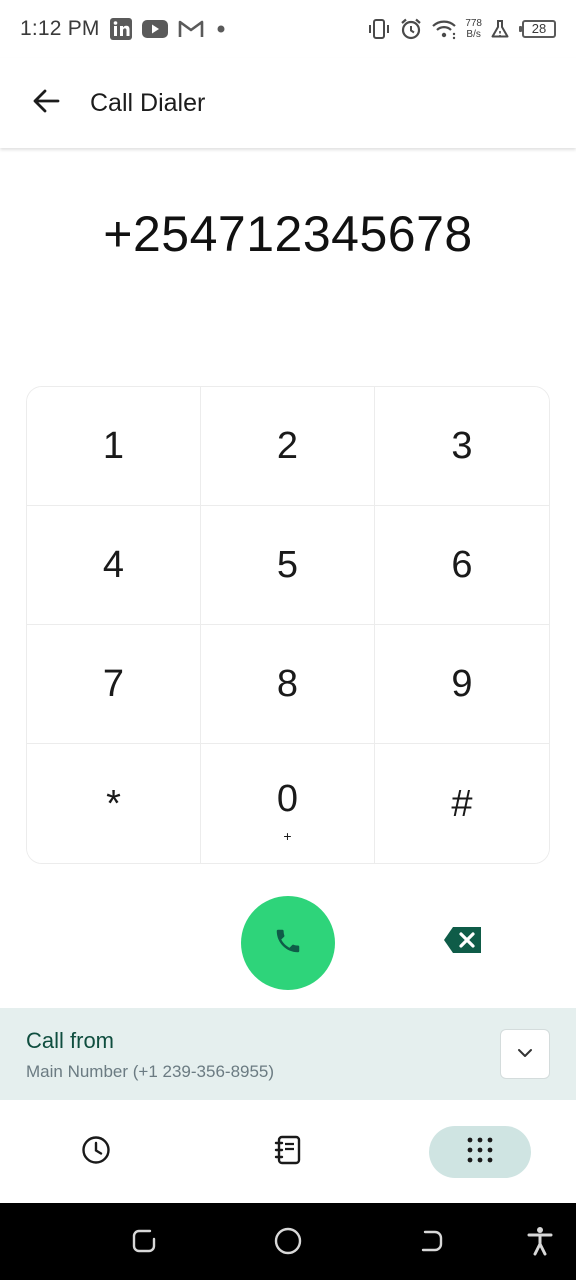 Image resolution: width=576 pixels, height=1280 pixels. I want to click on system-recents-button, so click(144, 1243).